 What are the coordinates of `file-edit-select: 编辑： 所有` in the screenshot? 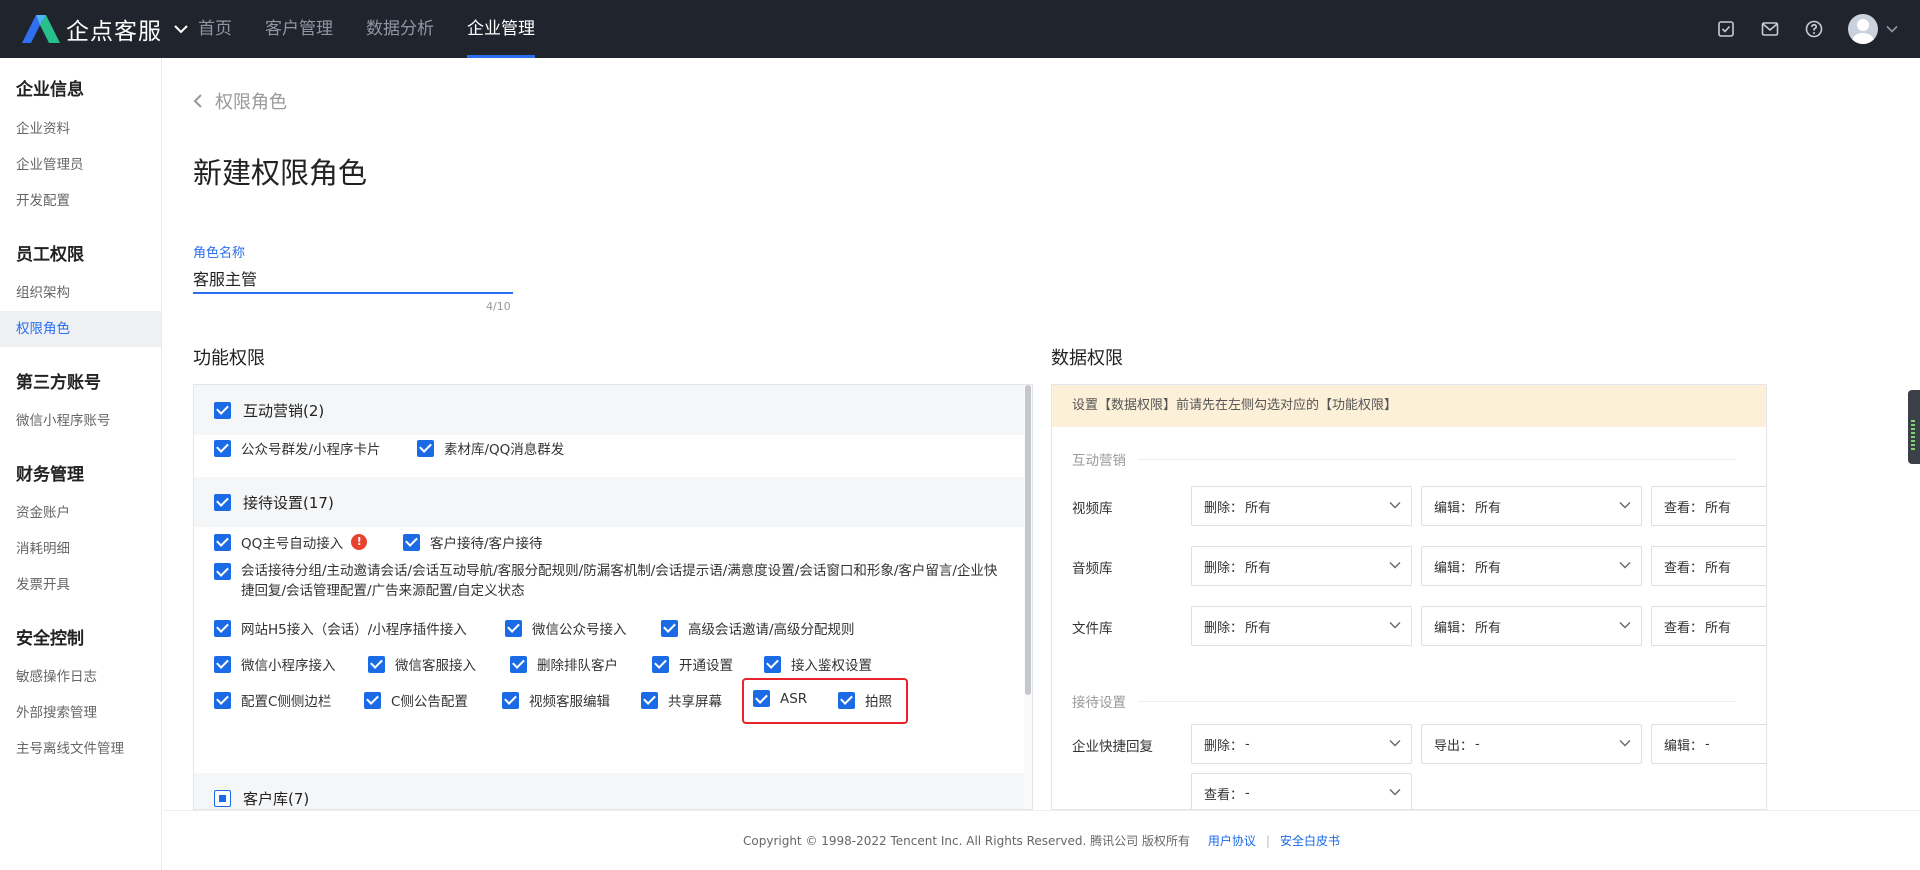 It's located at (1531, 626).